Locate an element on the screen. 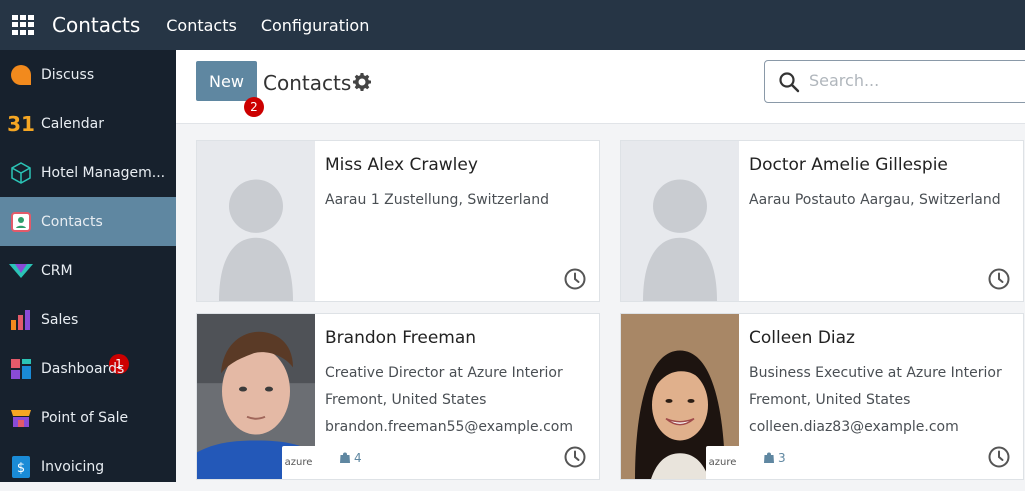  contact-name: Miss Alex Crawley is located at coordinates (459, 165).